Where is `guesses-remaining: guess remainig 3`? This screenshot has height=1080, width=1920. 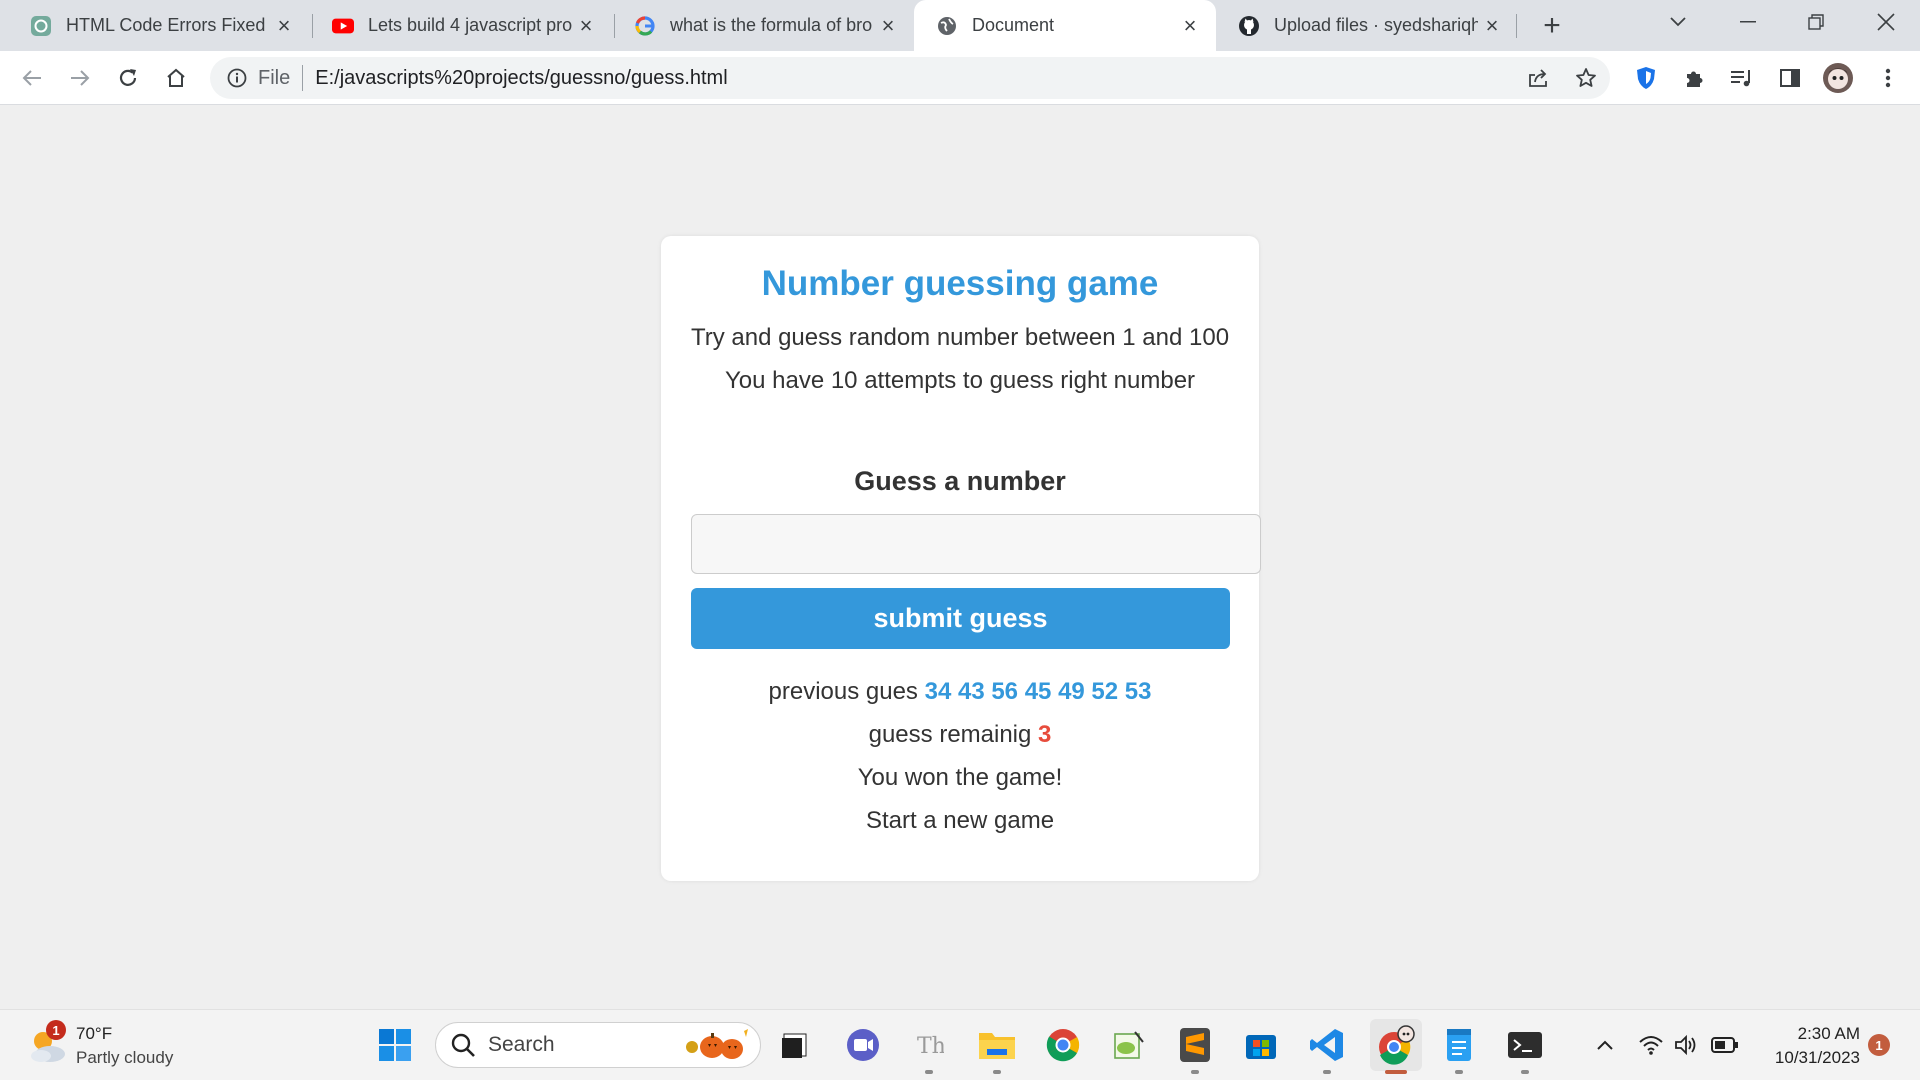
guesses-remaining: guess remainig 3 is located at coordinates (960, 735).